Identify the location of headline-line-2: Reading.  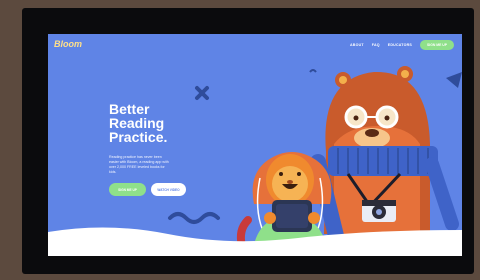
(137, 123).